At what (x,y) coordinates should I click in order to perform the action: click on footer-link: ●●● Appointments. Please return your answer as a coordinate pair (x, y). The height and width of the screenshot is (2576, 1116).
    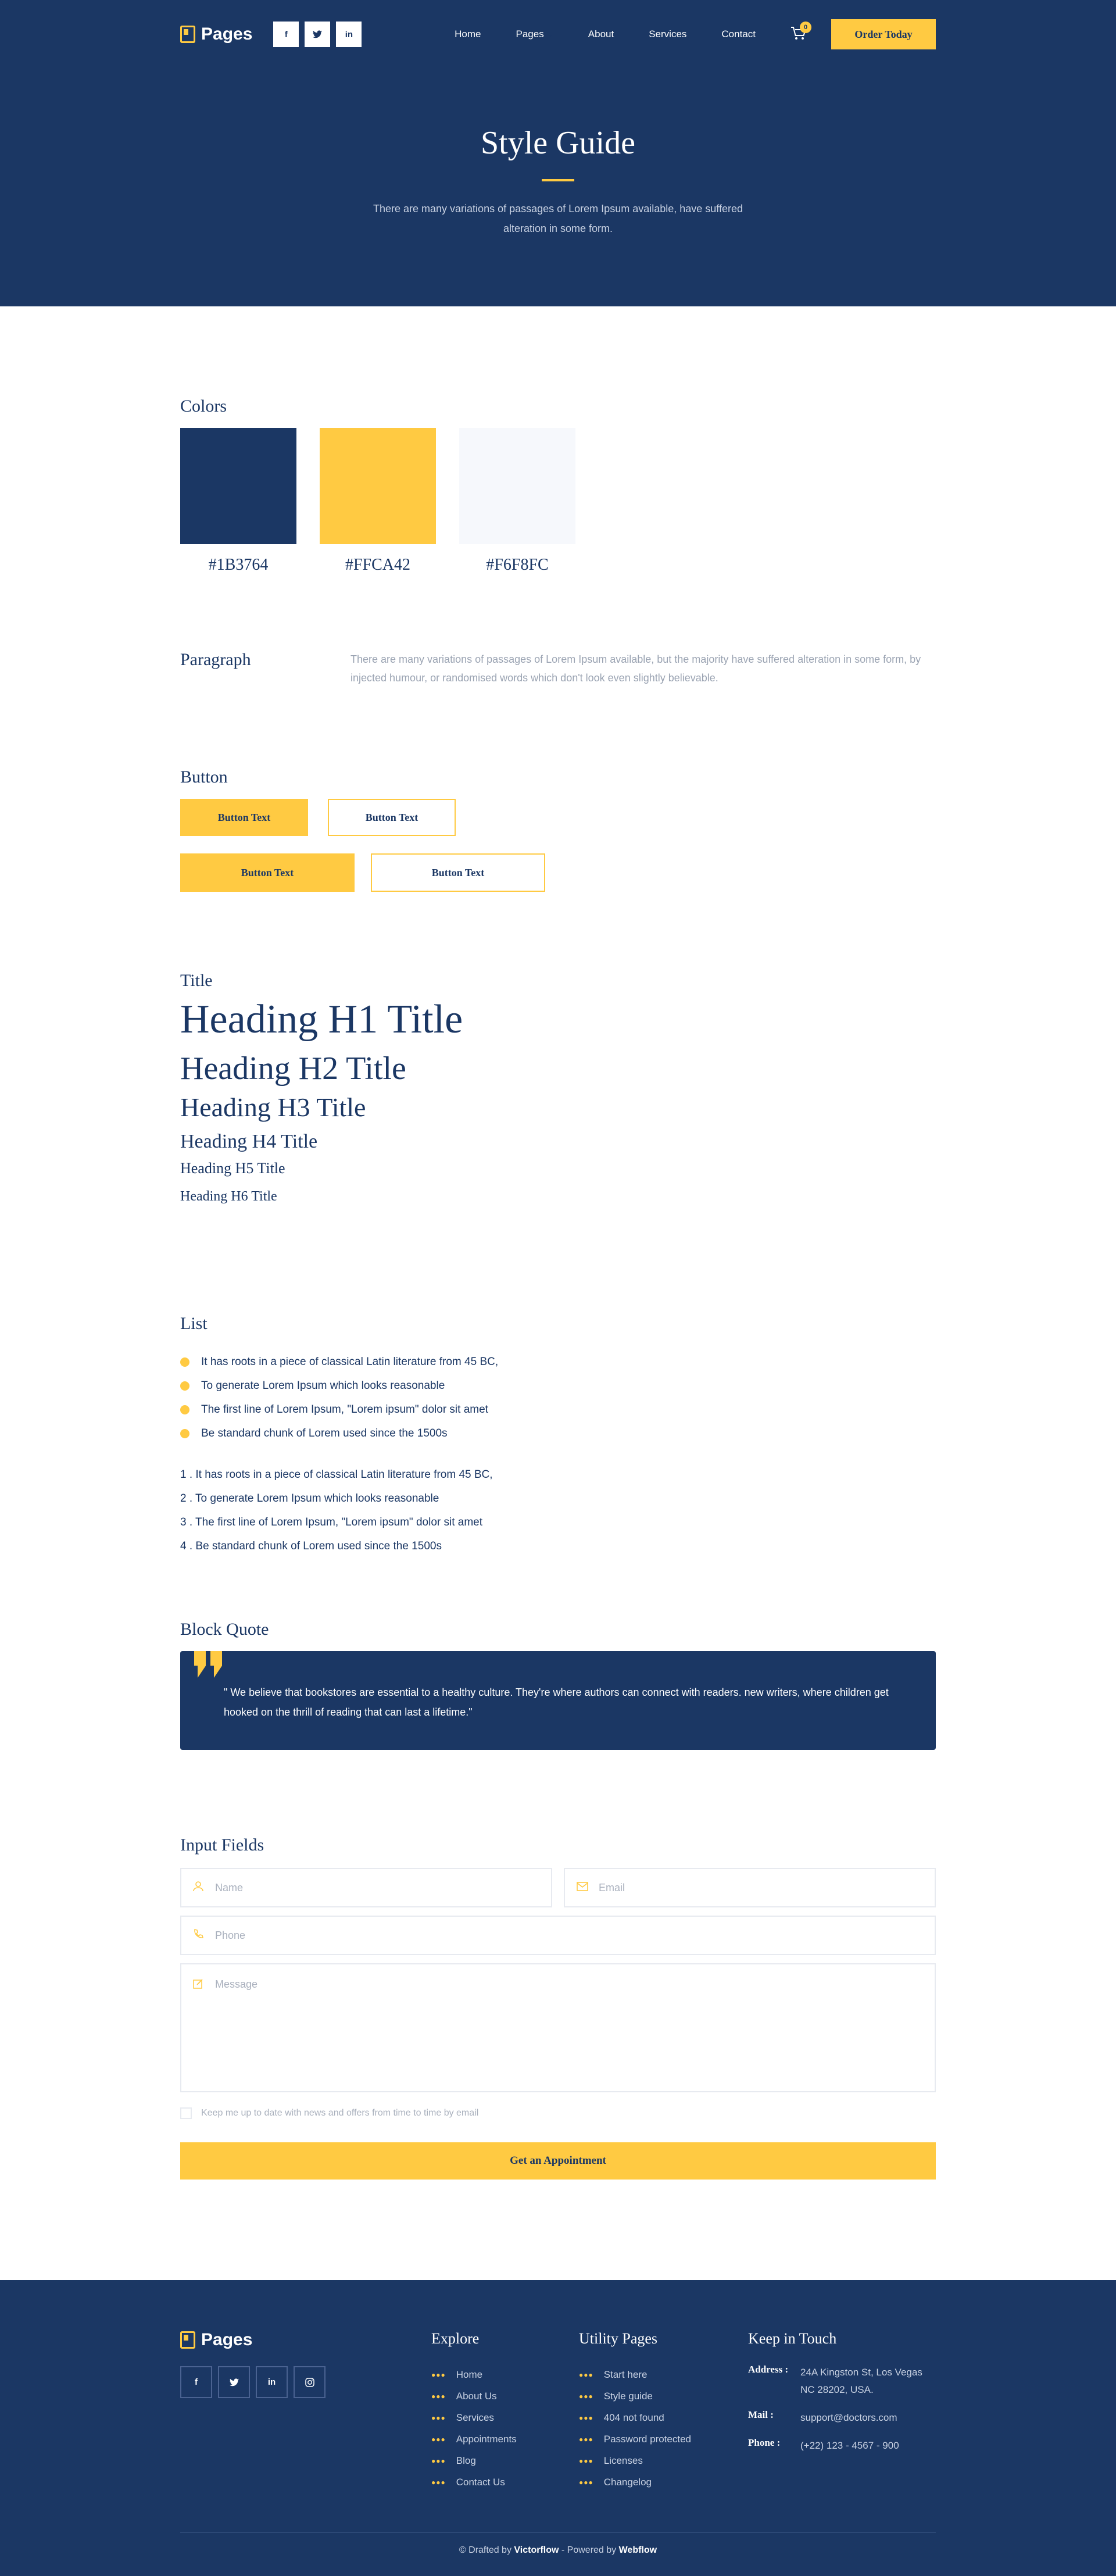
    Looking at the image, I should click on (474, 2439).